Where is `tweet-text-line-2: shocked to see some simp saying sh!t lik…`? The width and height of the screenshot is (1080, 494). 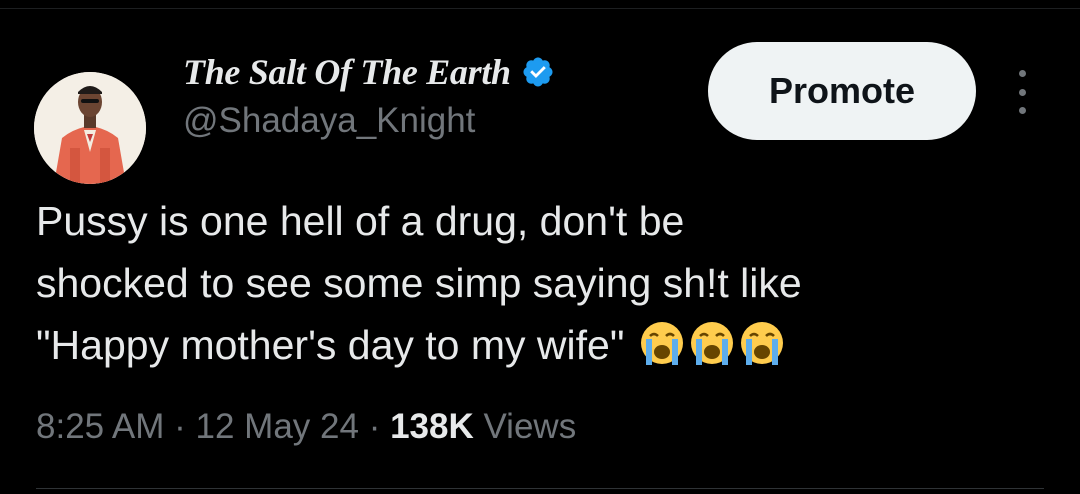
tweet-text-line-2: shocked to see some simp saying sh!t lik… is located at coordinates (419, 283).